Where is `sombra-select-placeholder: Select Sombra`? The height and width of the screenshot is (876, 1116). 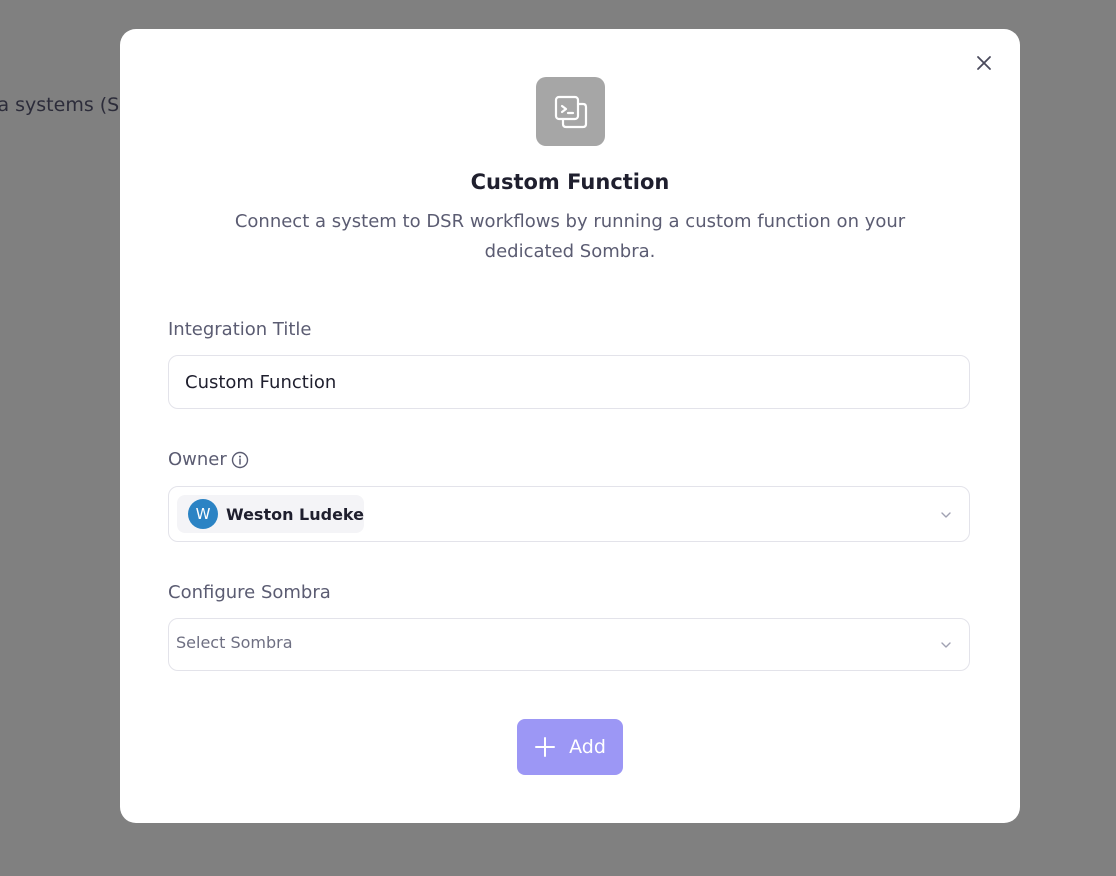 sombra-select-placeholder: Select Sombra is located at coordinates (234, 642).